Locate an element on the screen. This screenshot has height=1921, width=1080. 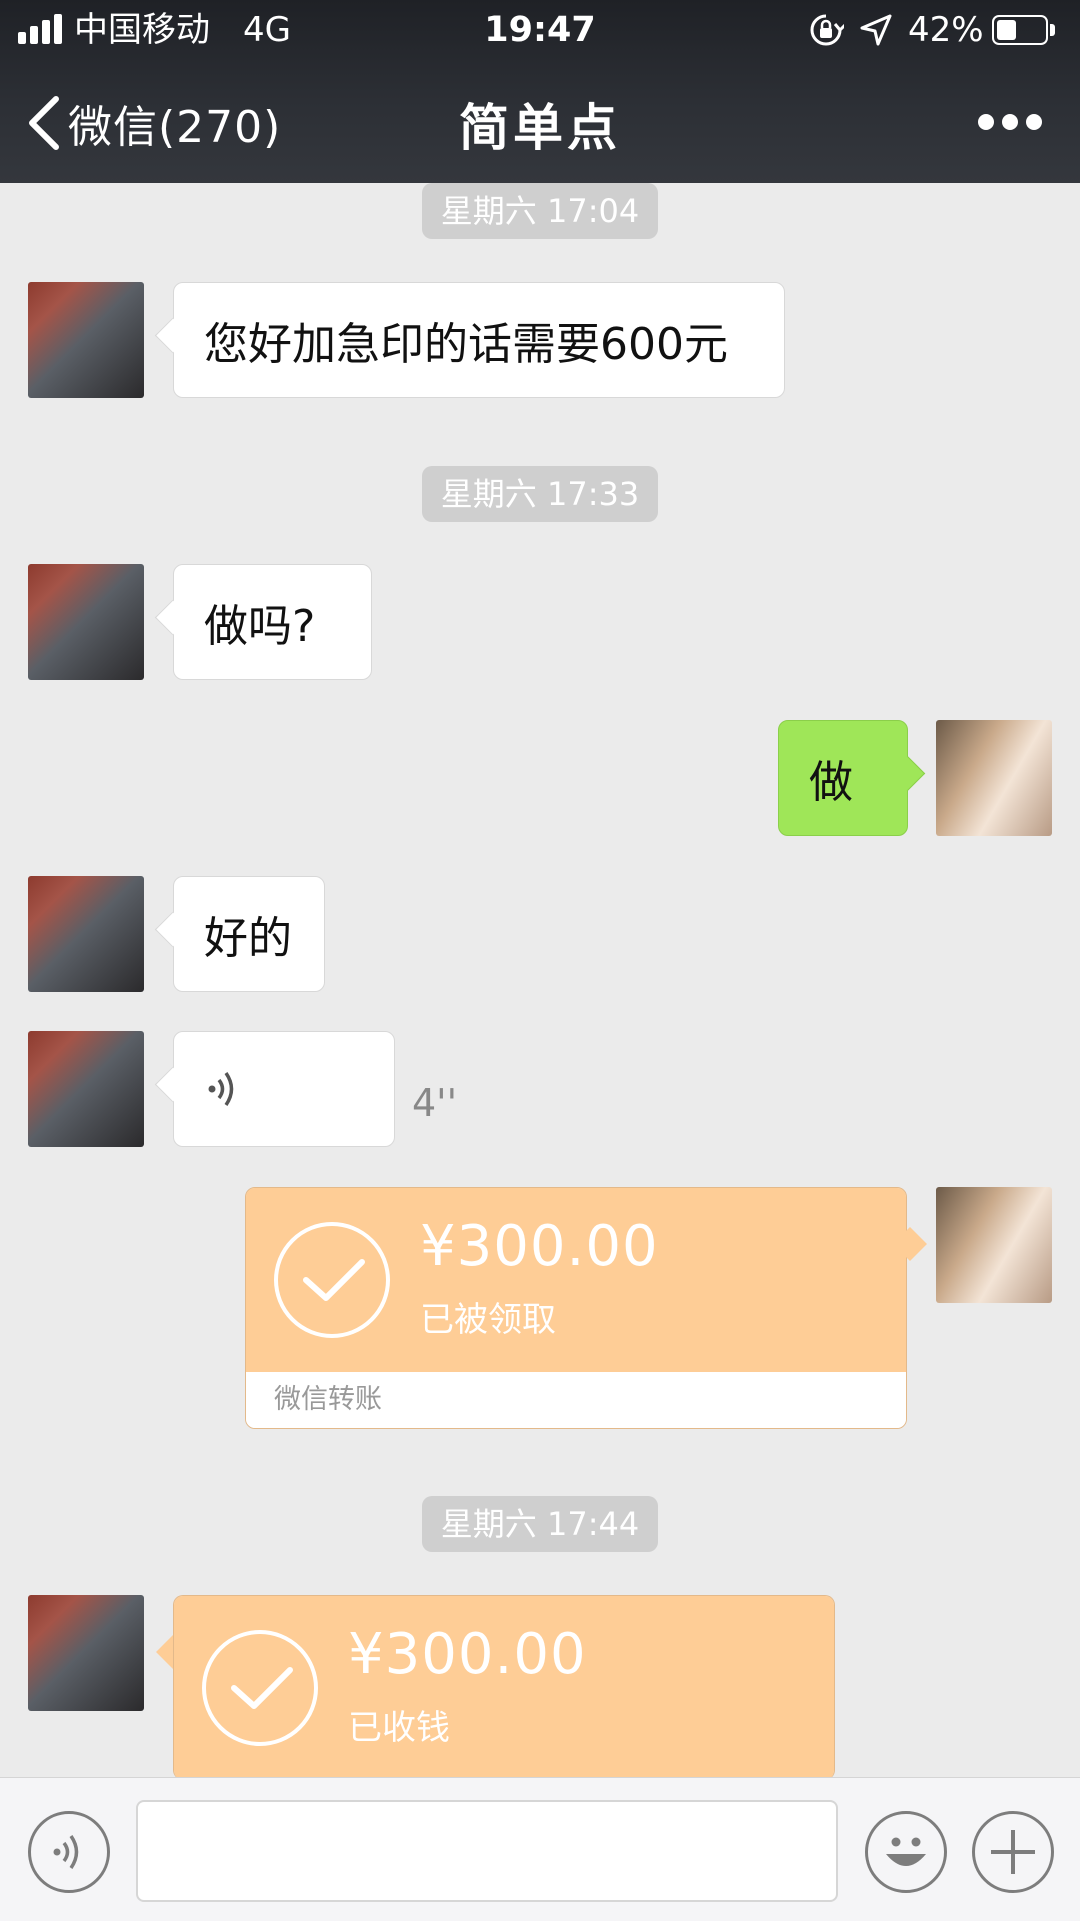
input-toolbar is located at coordinates (540, 1849).